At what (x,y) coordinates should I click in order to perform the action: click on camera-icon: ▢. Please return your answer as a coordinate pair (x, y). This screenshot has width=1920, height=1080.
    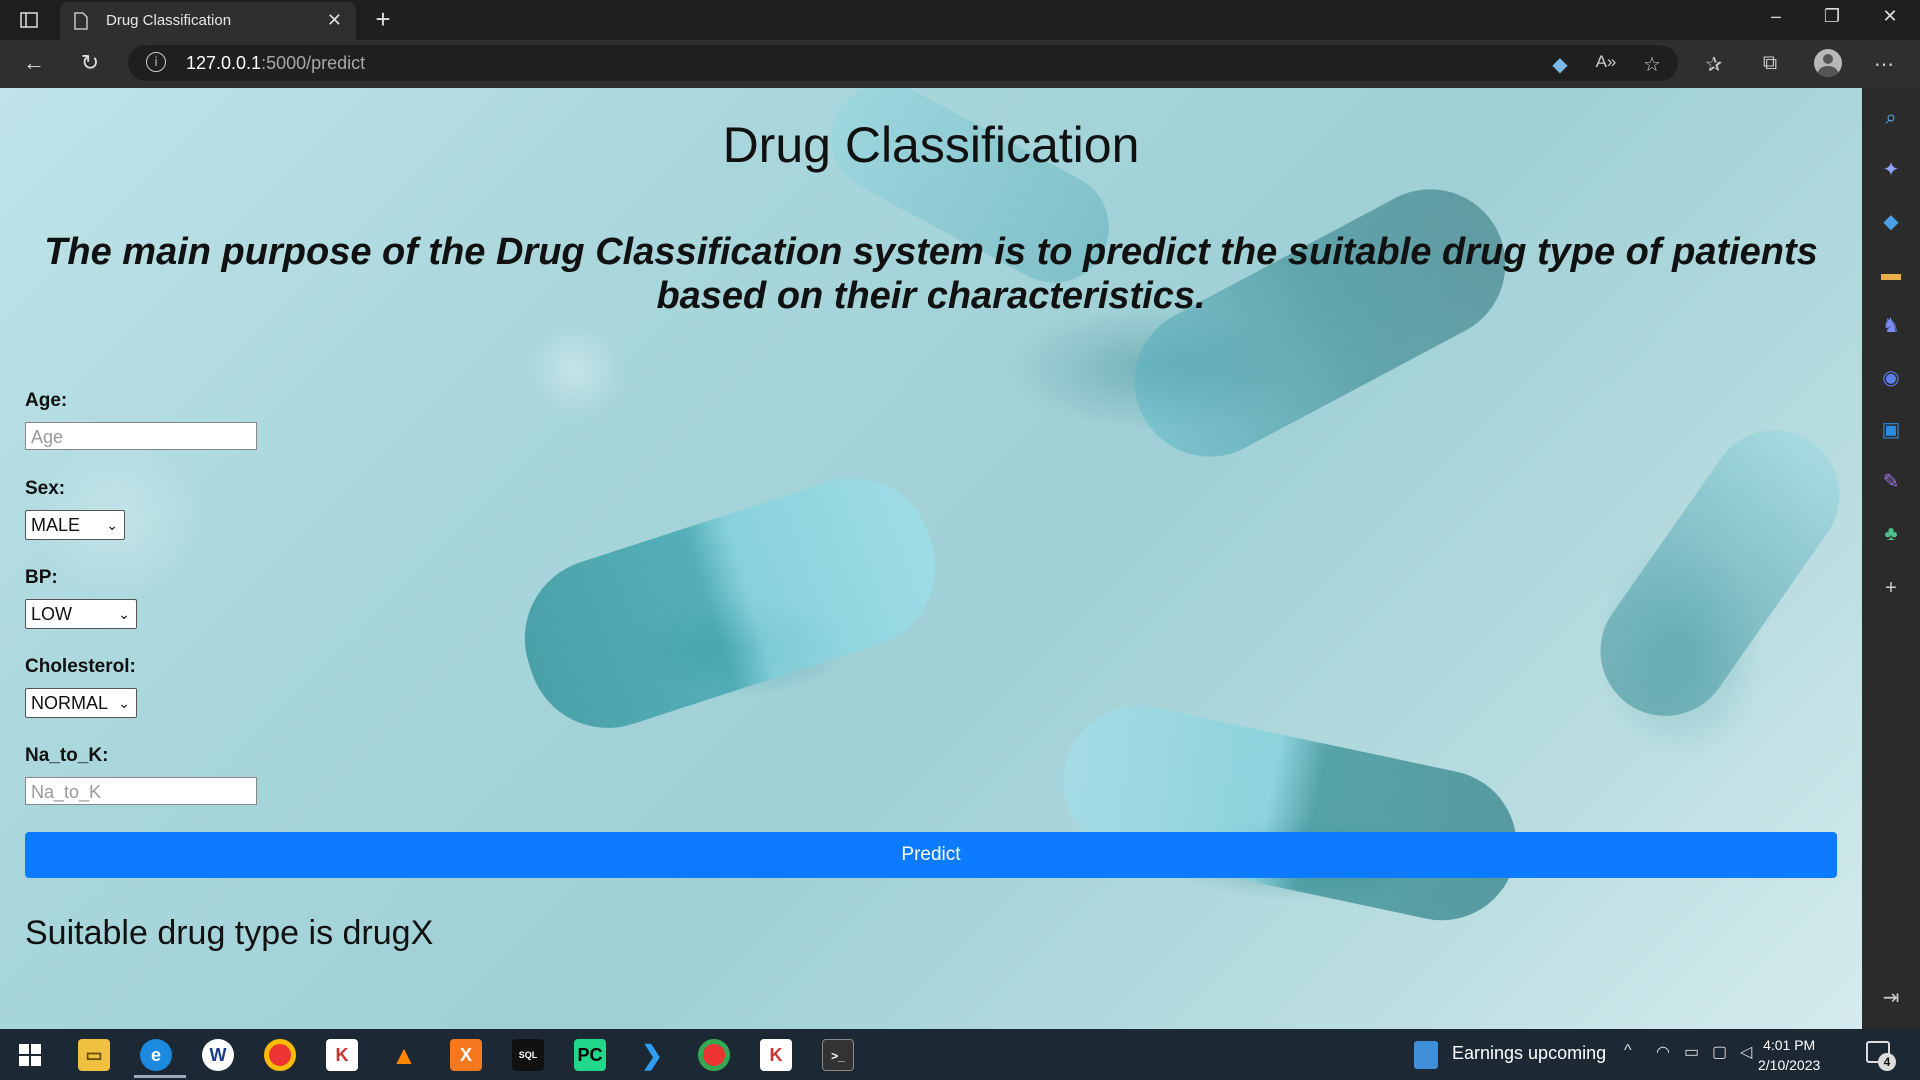
    Looking at the image, I should click on (1719, 1052).